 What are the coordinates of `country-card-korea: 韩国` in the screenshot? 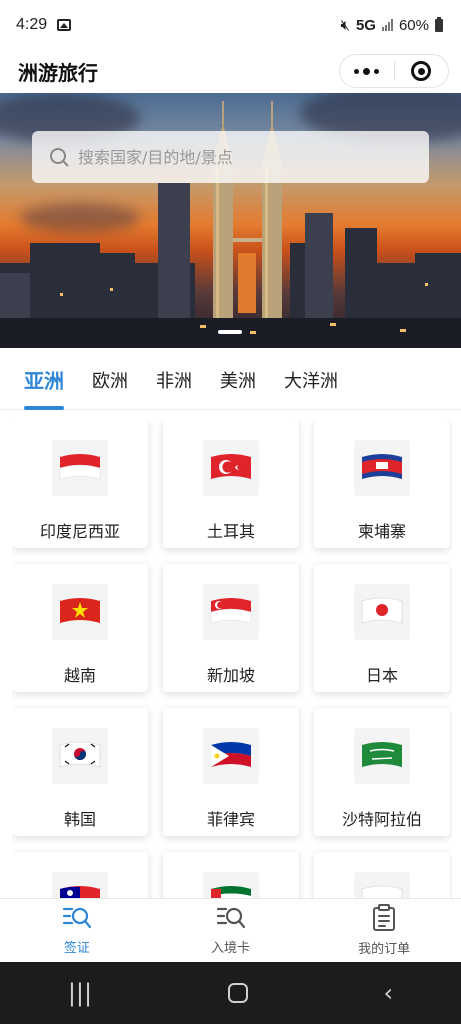 It's located at (80, 772).